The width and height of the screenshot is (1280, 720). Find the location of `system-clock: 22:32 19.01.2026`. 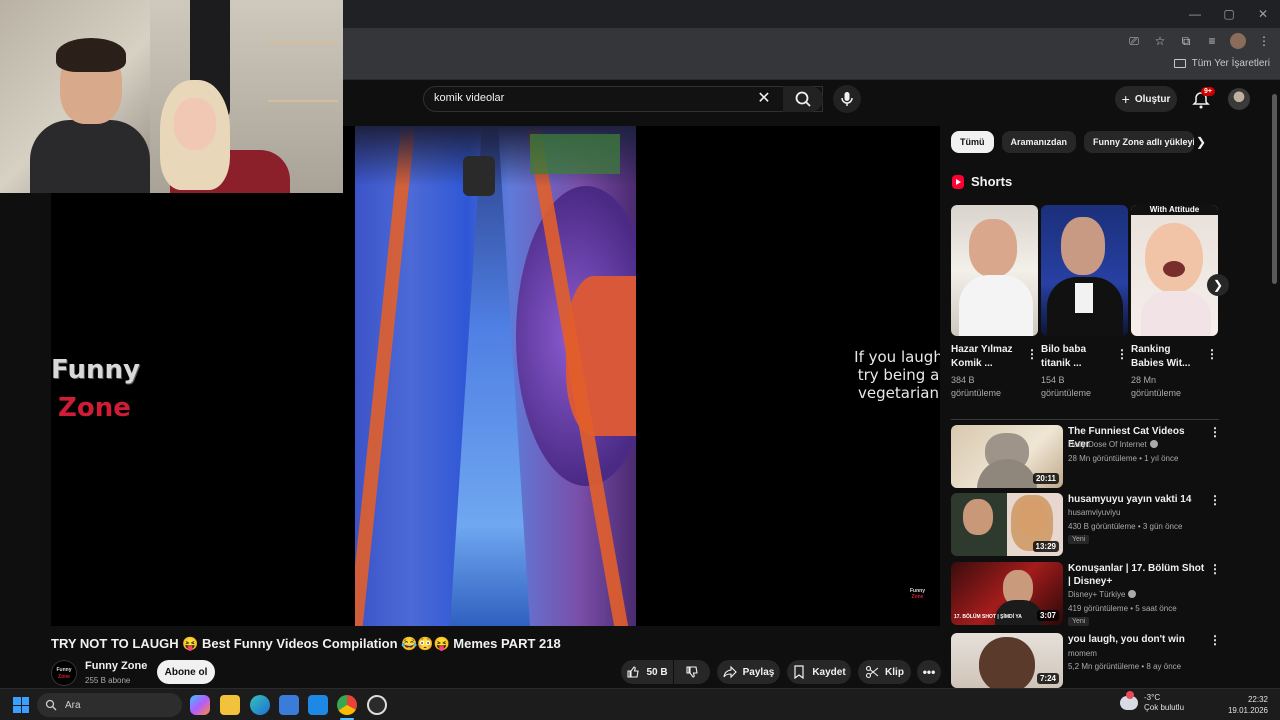

system-clock: 22:32 19.01.2026 is located at coordinates (1244, 705).